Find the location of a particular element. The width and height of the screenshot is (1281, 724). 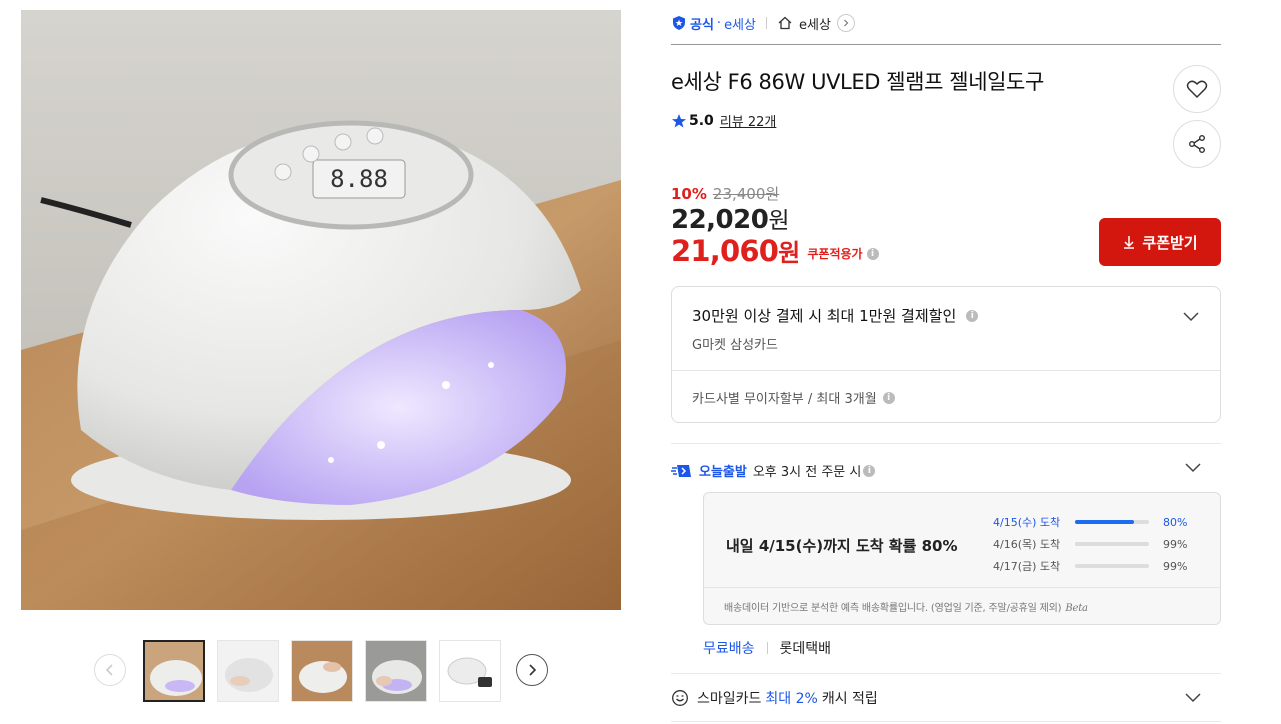

smile-card-label: 스마일카드 is located at coordinates (729, 699).